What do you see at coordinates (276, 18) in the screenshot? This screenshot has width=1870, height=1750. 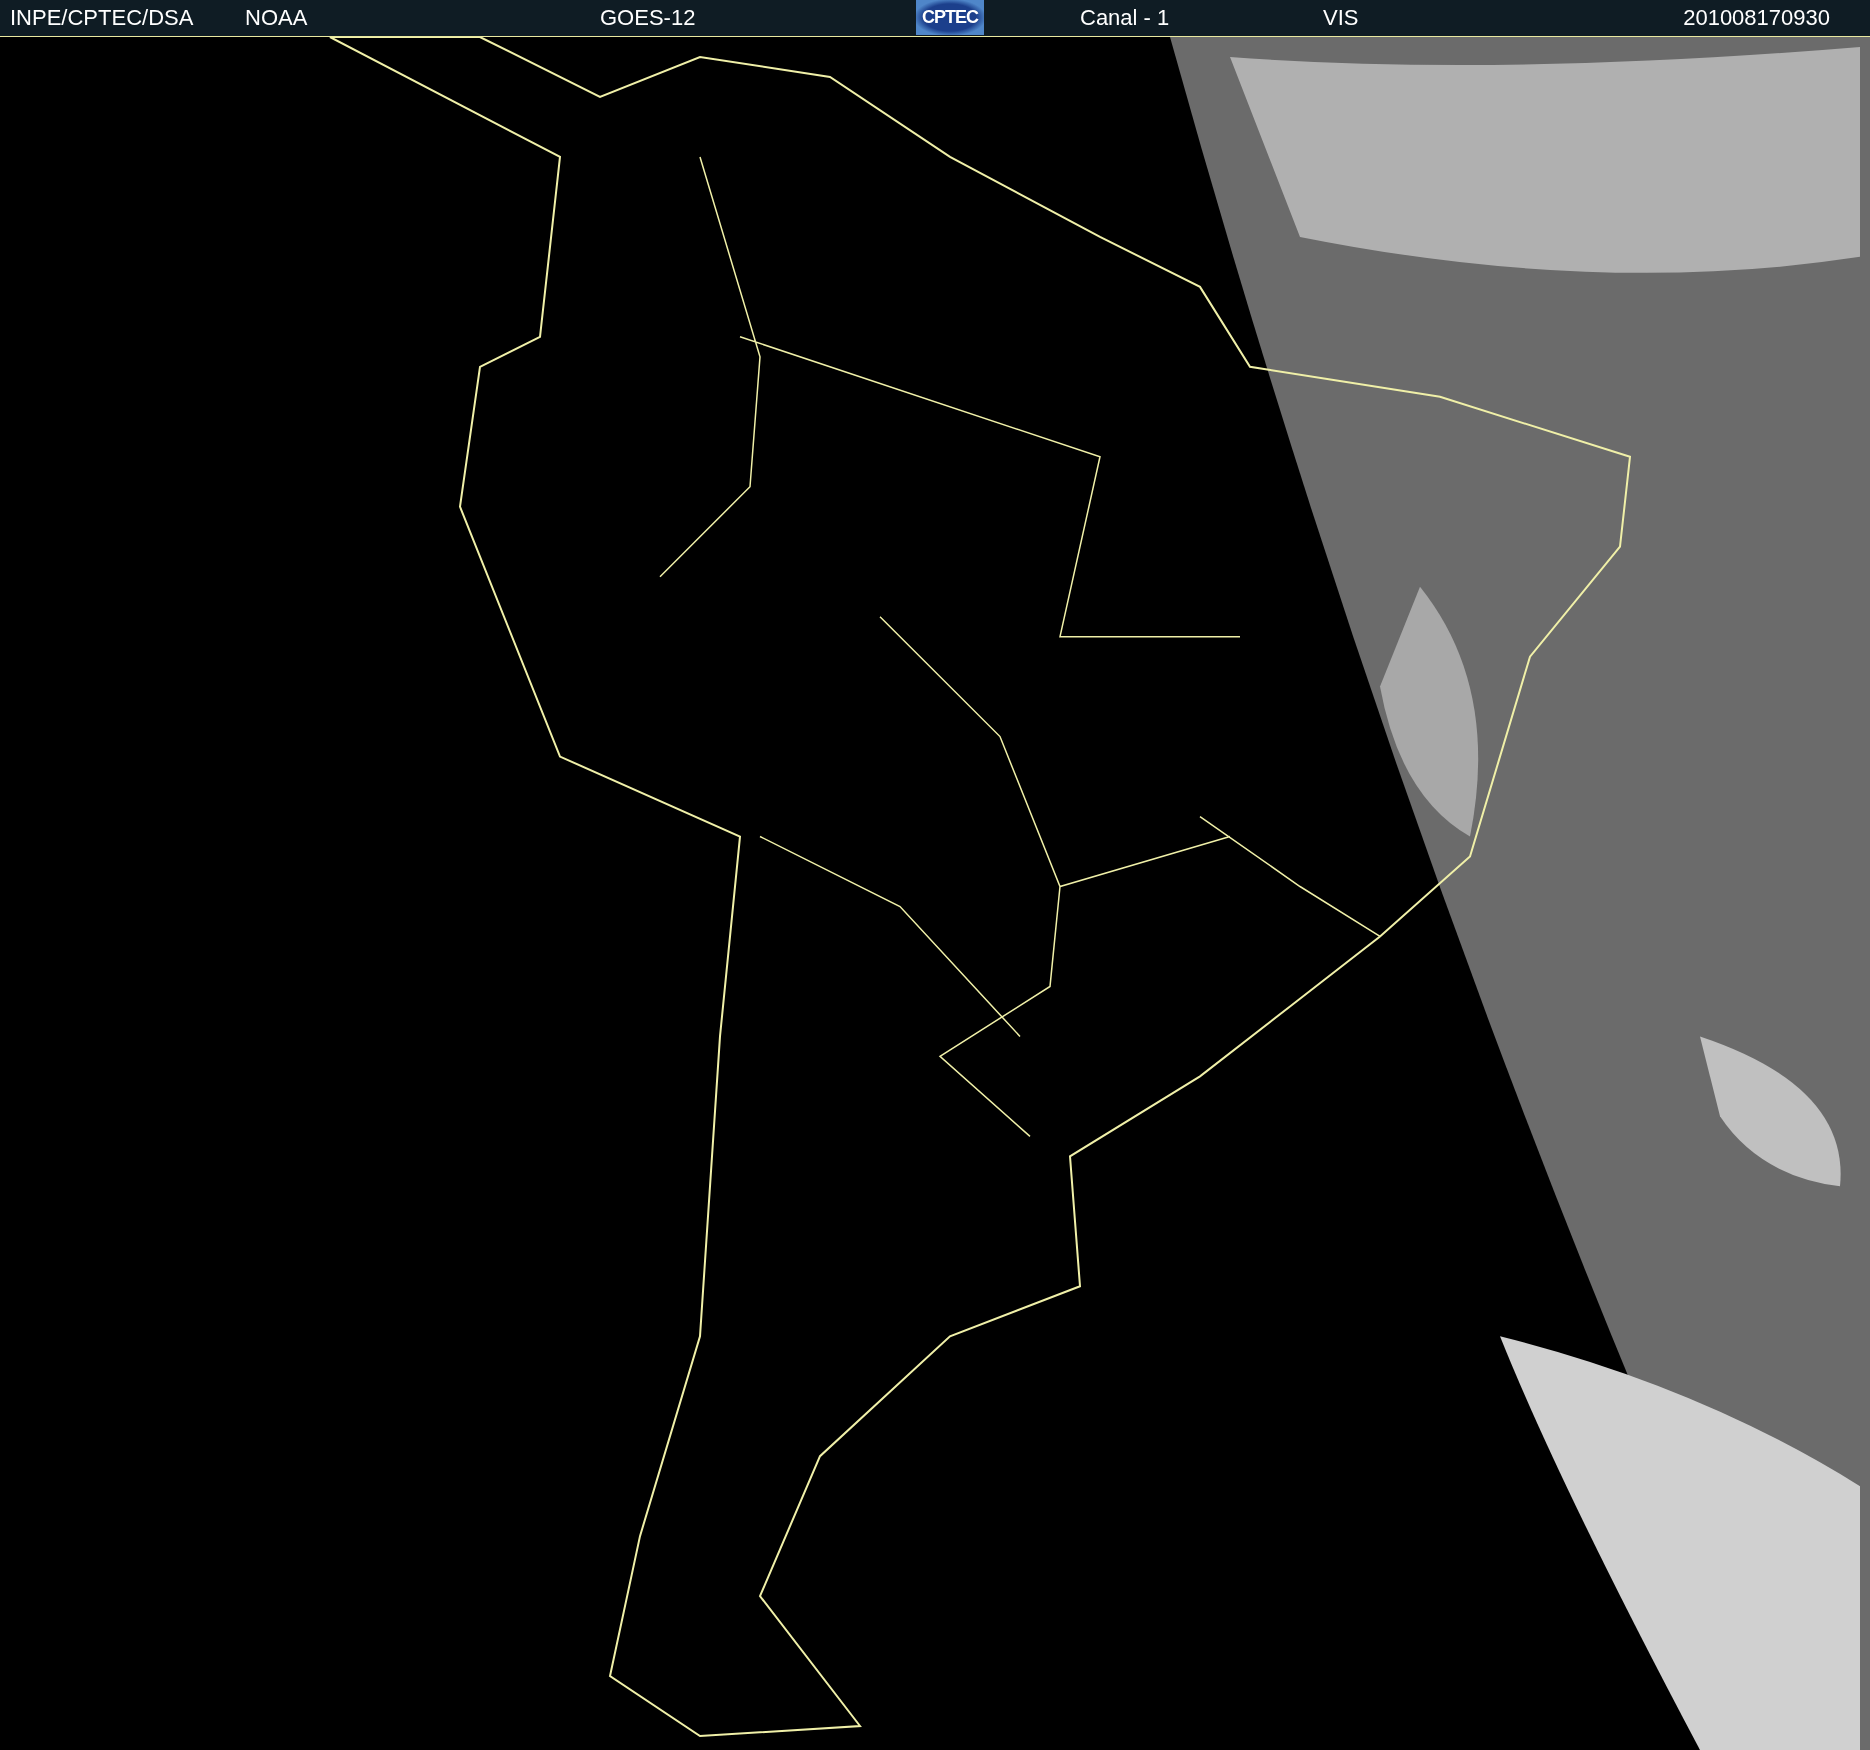 I see `agency-label: NOAA` at bounding box center [276, 18].